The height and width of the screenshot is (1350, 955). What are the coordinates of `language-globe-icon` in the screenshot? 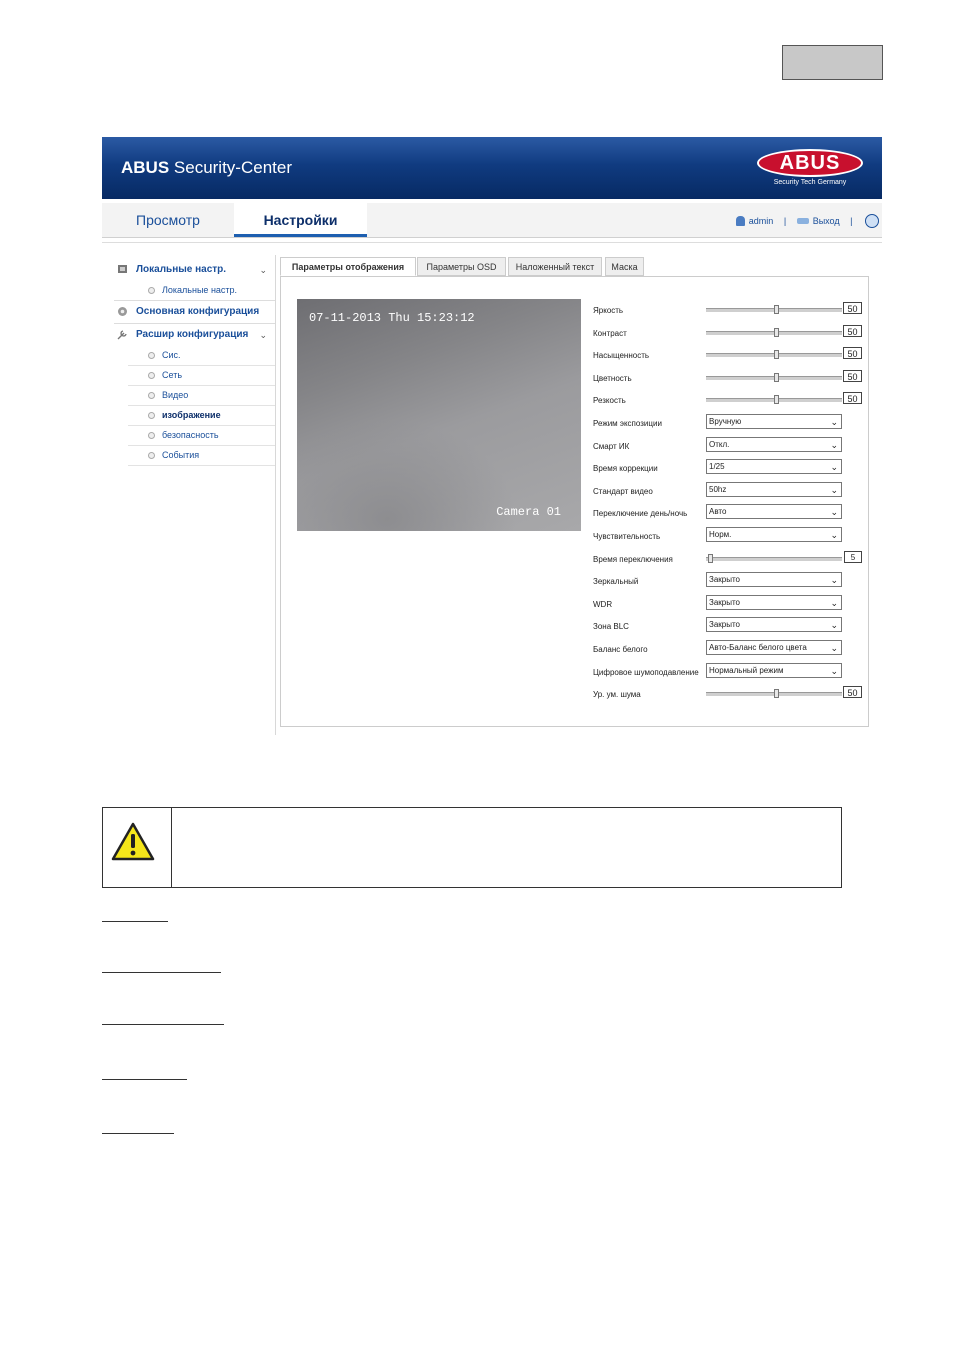 It's located at (872, 220).